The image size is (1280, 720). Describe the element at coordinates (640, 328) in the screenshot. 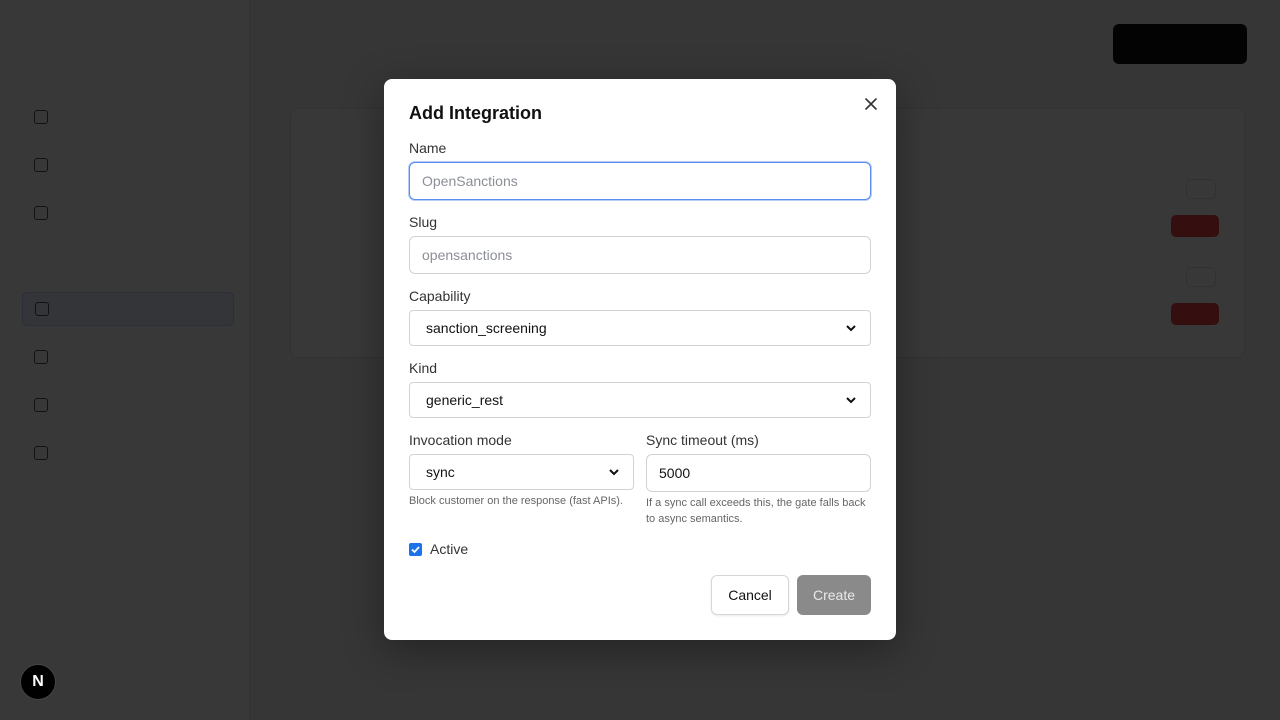

I see `capability-select: sanction_screening` at that location.